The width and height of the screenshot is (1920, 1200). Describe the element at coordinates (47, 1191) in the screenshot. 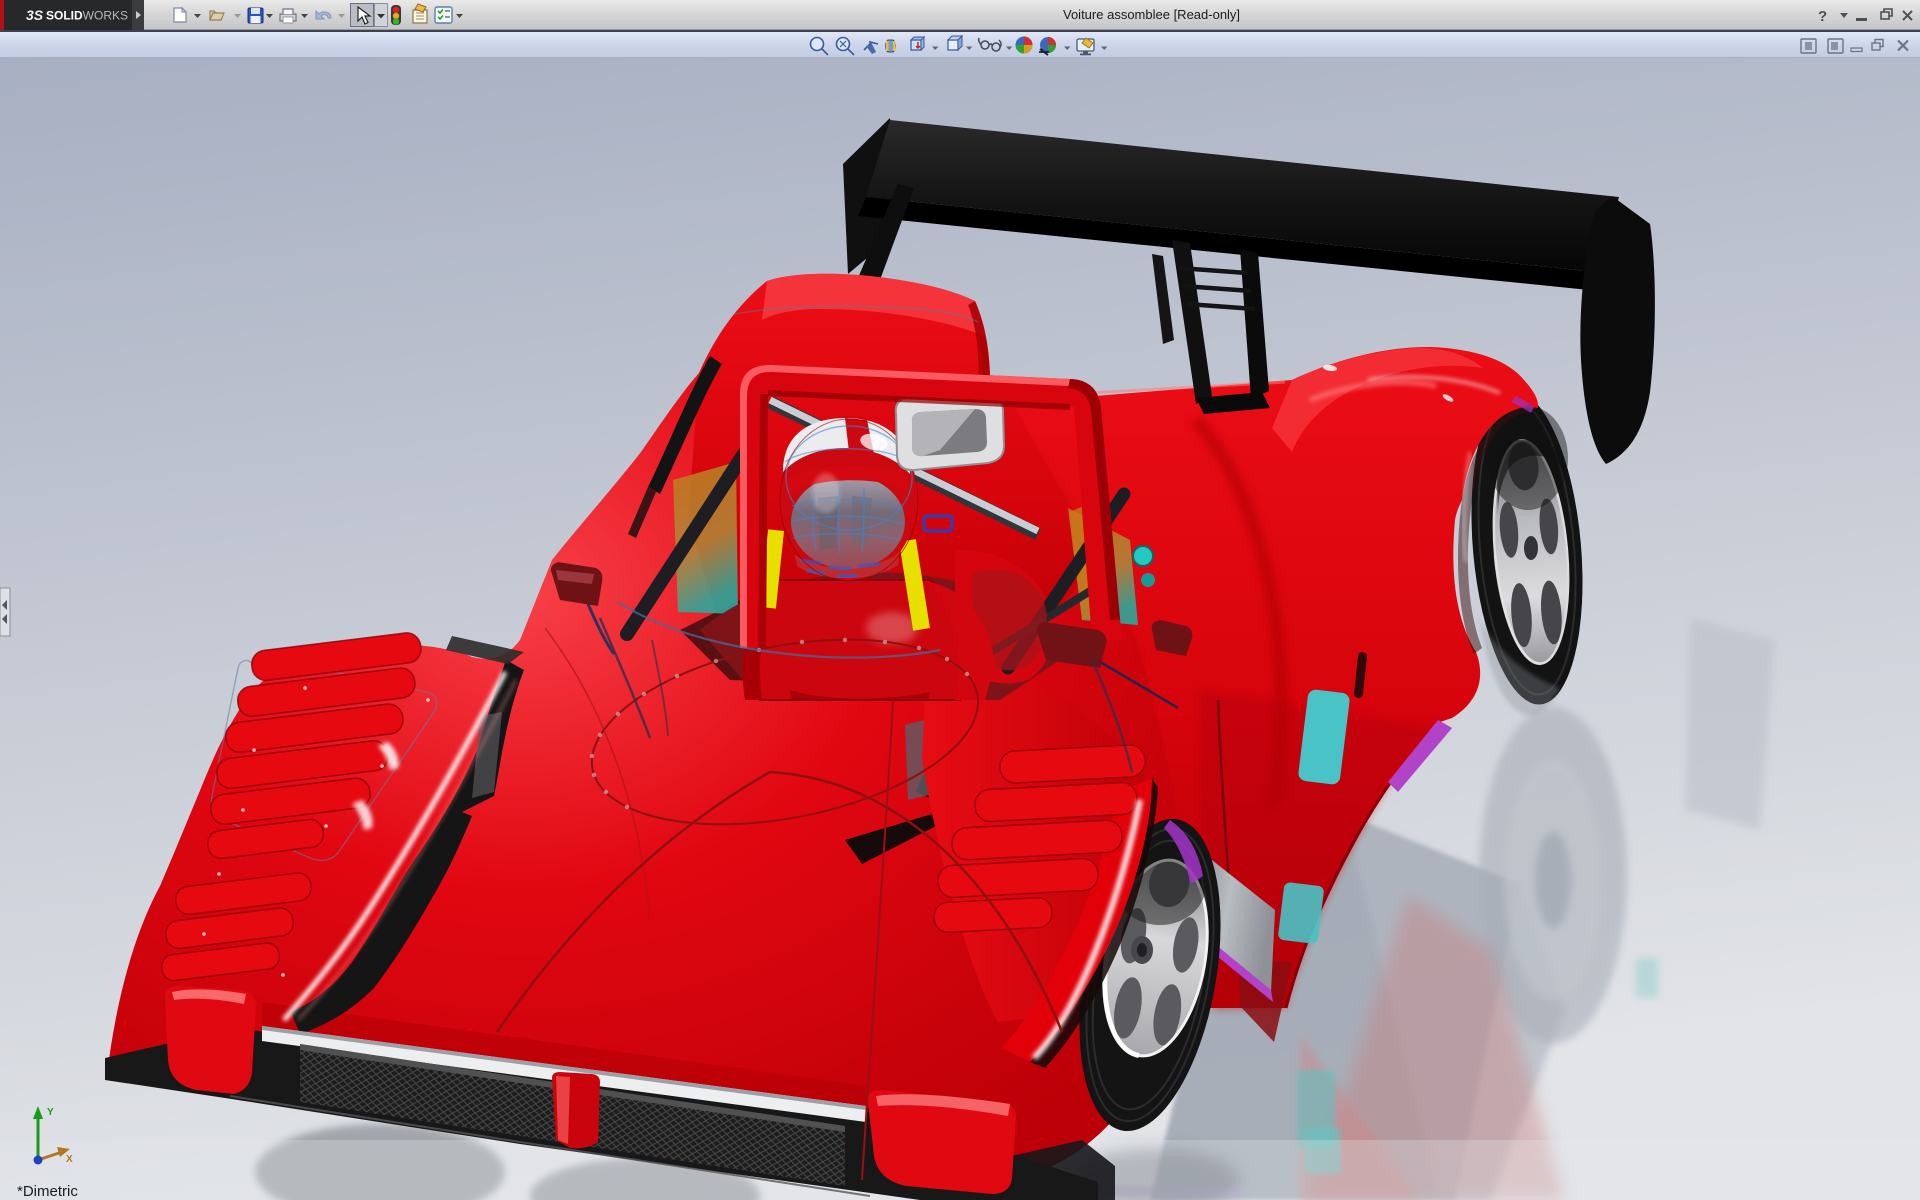

I see `svg-text: *Dimetric` at that location.